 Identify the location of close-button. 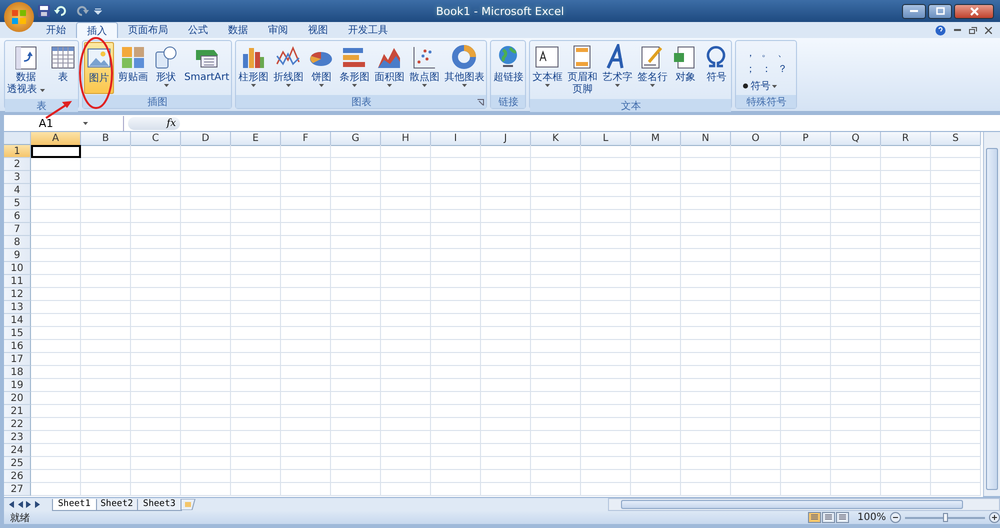
(974, 11).